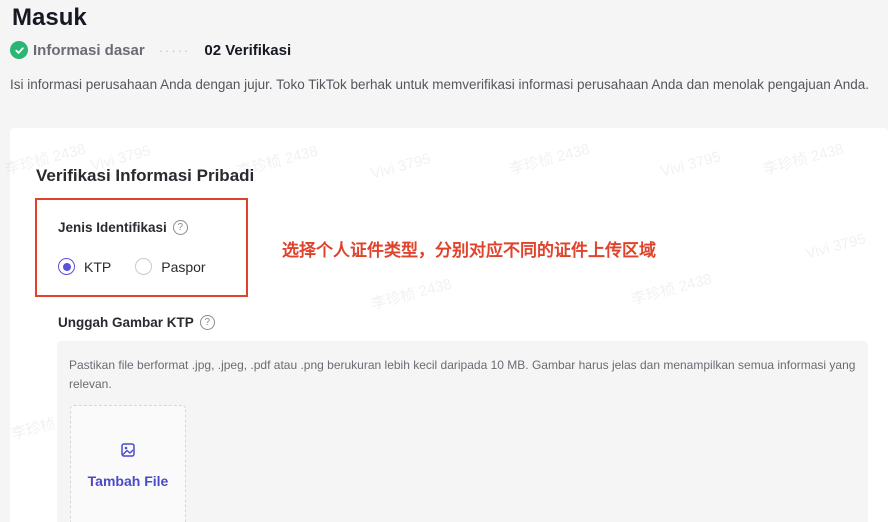 This screenshot has height=522, width=888. Describe the element at coordinates (128, 480) in the screenshot. I see `add-file-label: Tambah File` at that location.